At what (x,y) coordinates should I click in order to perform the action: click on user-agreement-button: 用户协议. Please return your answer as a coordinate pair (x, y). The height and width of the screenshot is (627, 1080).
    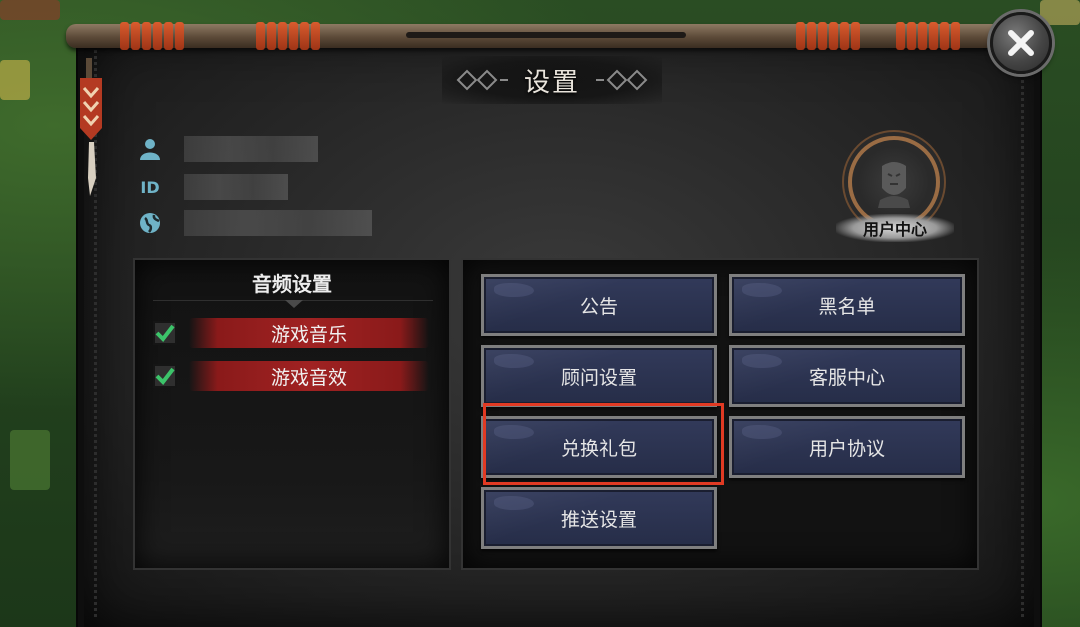
    Looking at the image, I should click on (847, 447).